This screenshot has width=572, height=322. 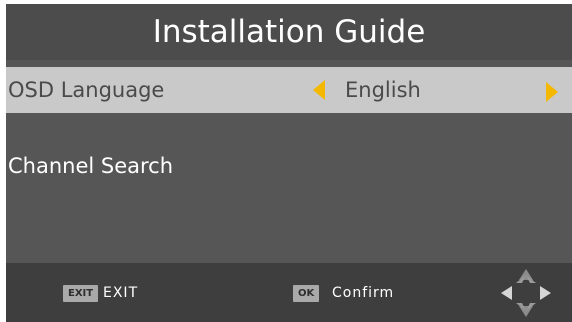 I want to click on right-arrow-icon, so click(x=552, y=92).